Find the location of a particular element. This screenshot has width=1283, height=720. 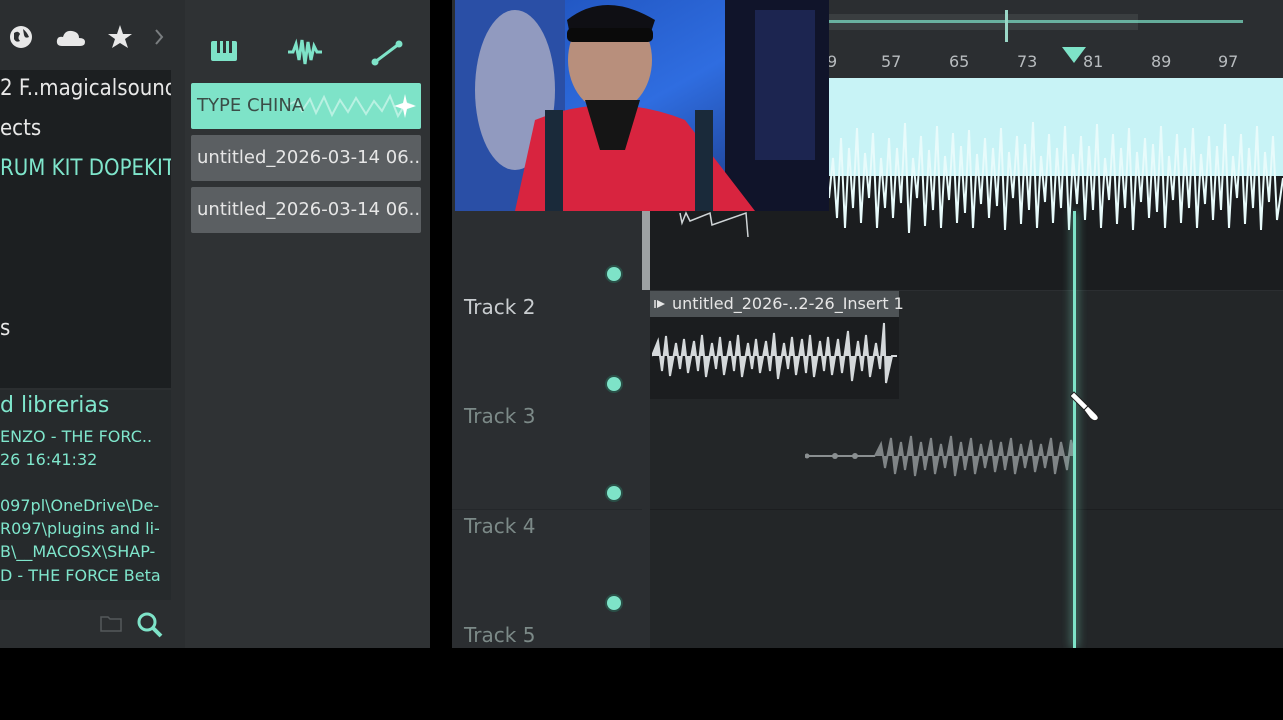

globe-icon is located at coordinates (21, 37).